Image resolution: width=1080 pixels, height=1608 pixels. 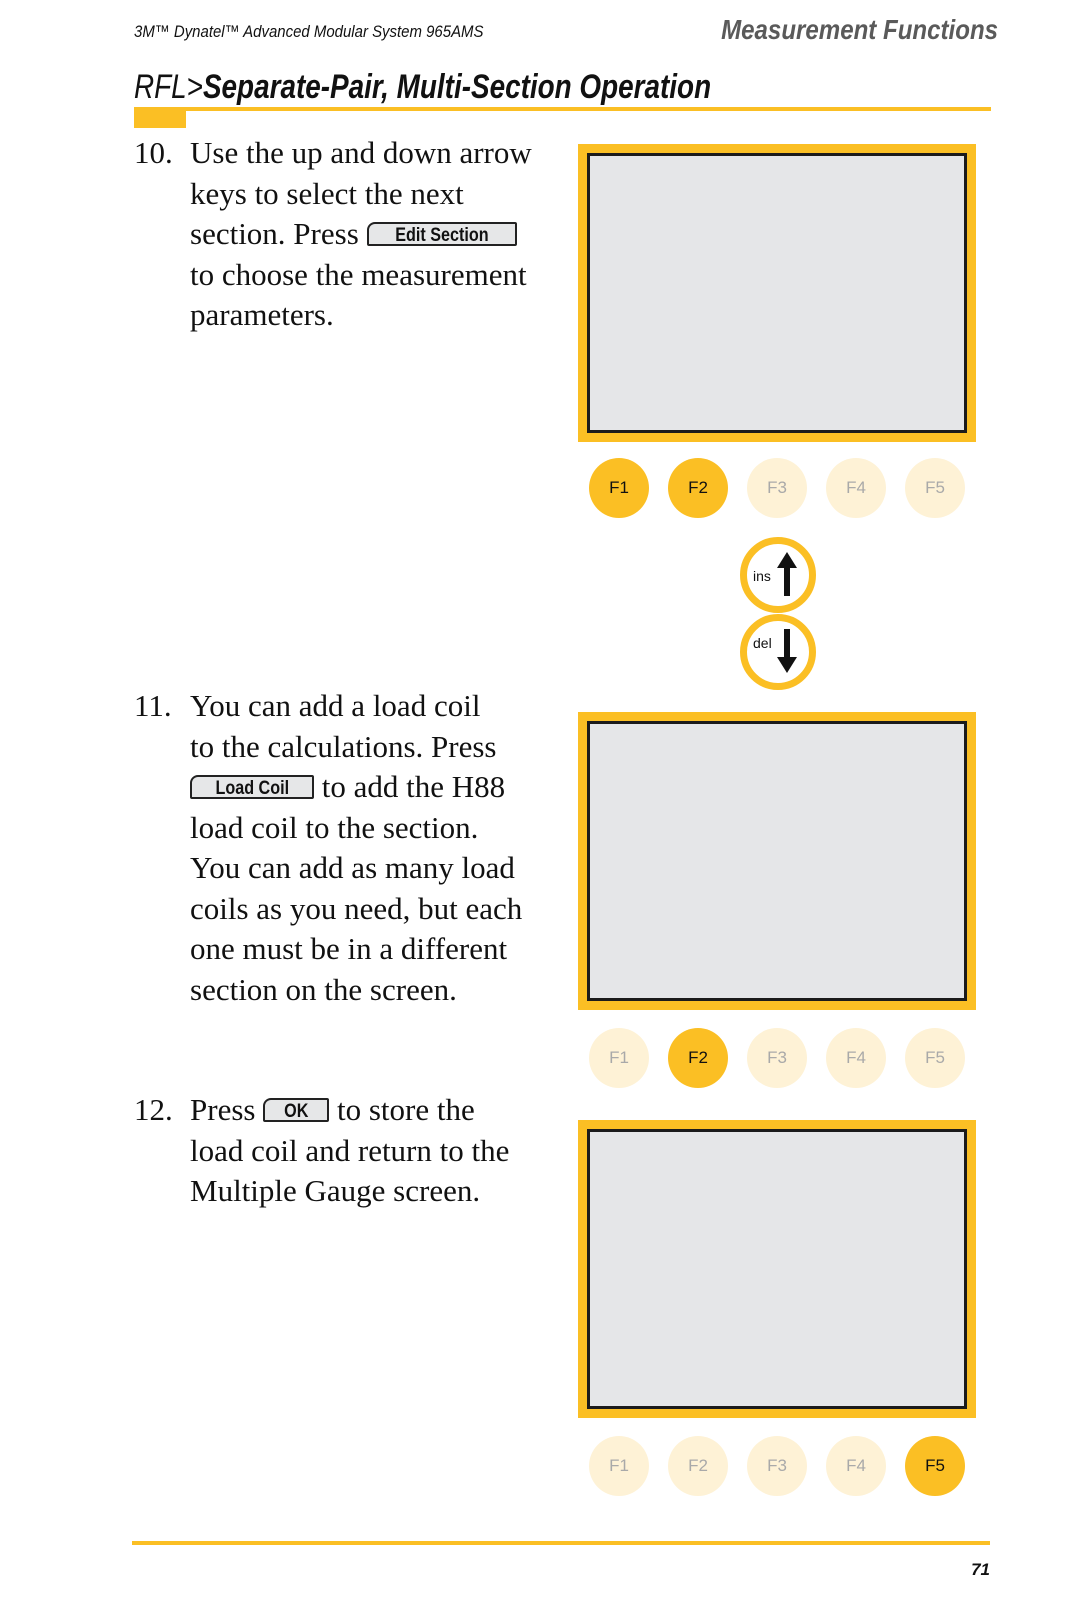 I want to click on step-text: to store the, so click(x=405, y=1109).